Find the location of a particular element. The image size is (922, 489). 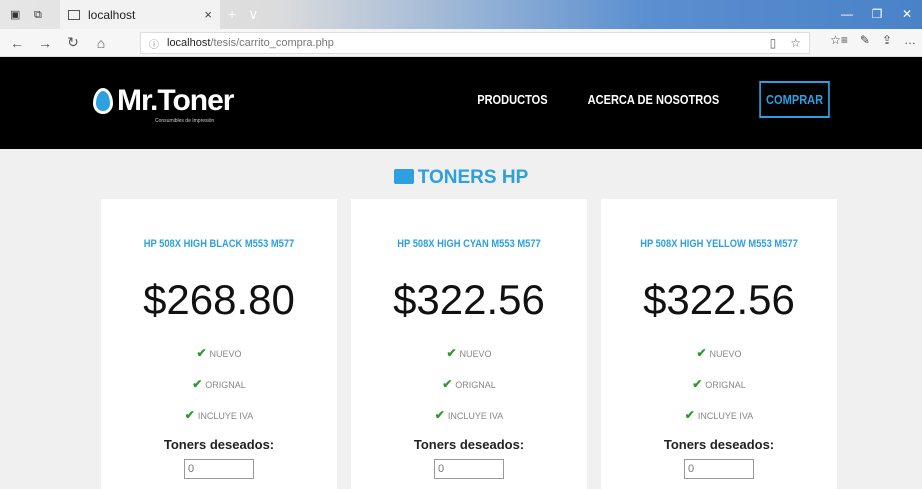

tab-menu-button: ∨ is located at coordinates (253, 14).